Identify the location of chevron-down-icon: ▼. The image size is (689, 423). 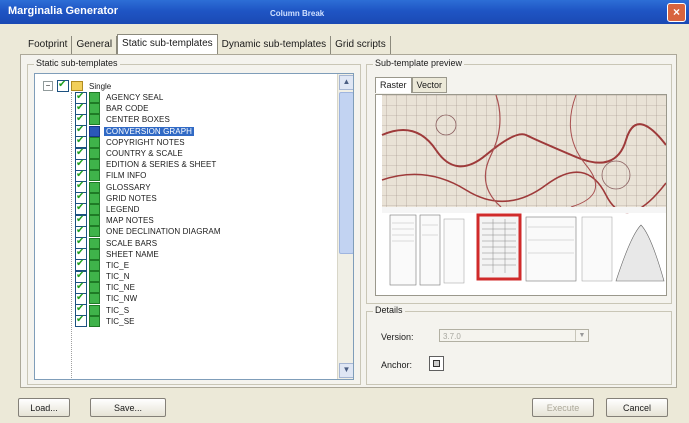
(581, 335).